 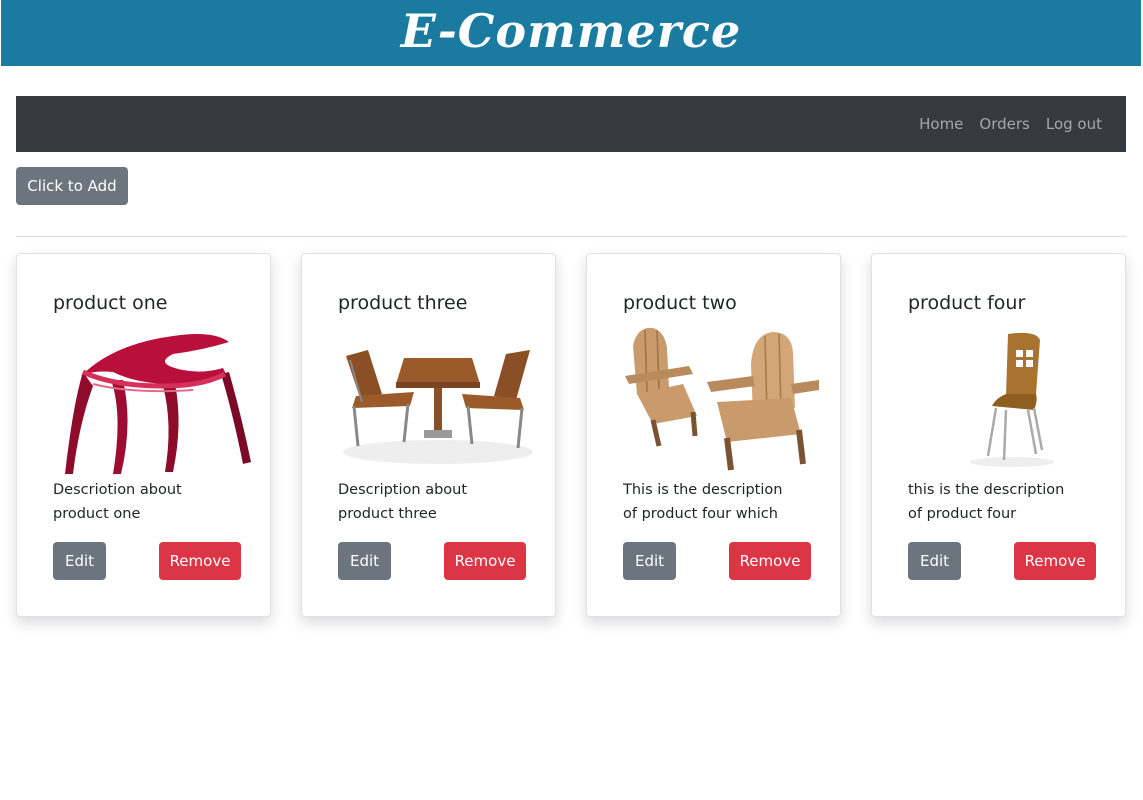 I want to click on nav-orders-link: Orders, so click(x=1004, y=124).